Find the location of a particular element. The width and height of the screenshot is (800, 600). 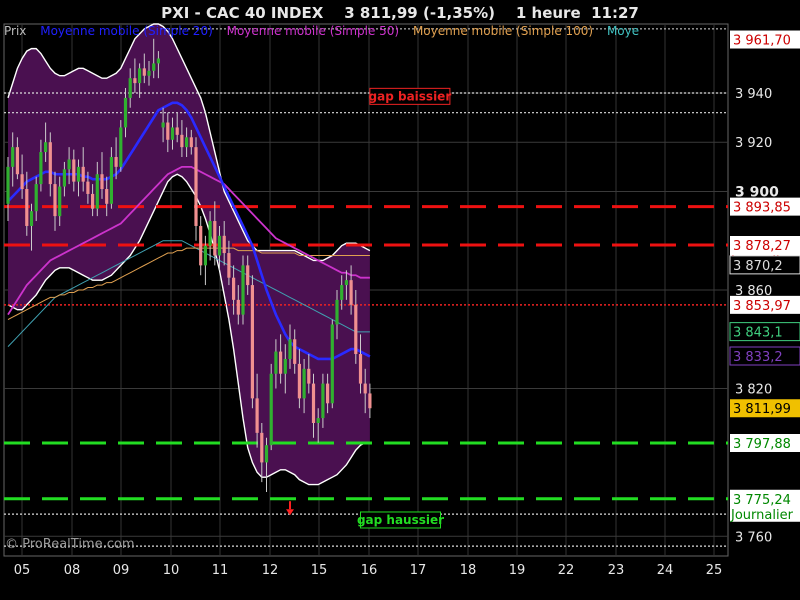

x-tick-label: 15 is located at coordinates (319, 570).